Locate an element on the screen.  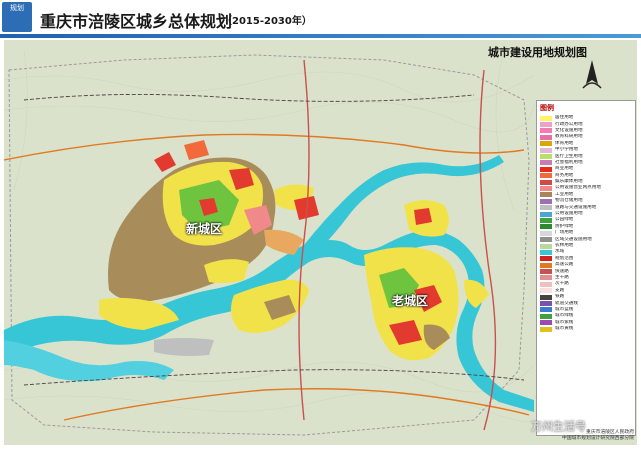
legend-label: 城市绿线 is located at coordinates (564, 316).